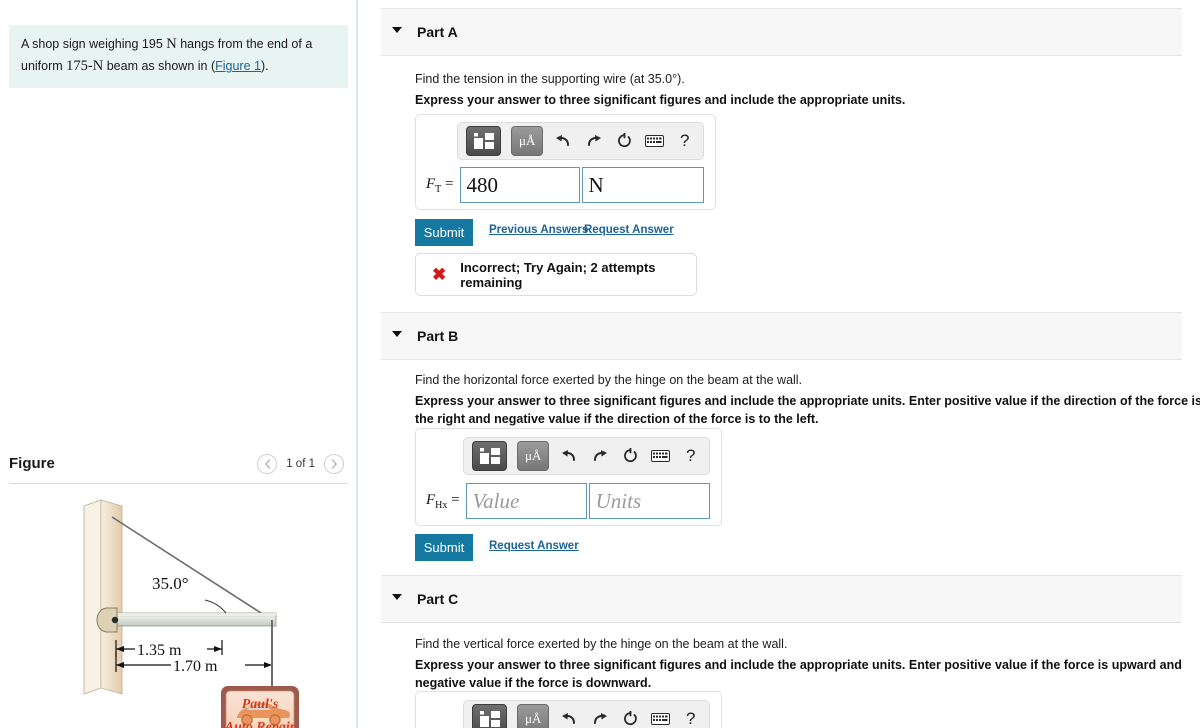  What do you see at coordinates (438, 599) in the screenshot?
I see `part-c-label: Part C` at bounding box center [438, 599].